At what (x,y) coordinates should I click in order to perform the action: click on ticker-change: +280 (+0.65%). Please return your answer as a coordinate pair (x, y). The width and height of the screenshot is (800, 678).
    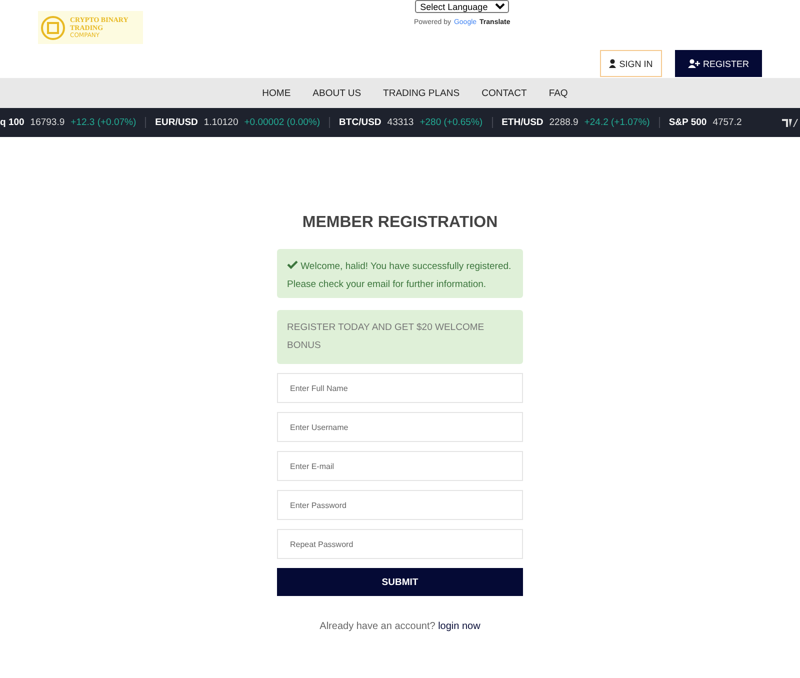
    Looking at the image, I should click on (451, 122).